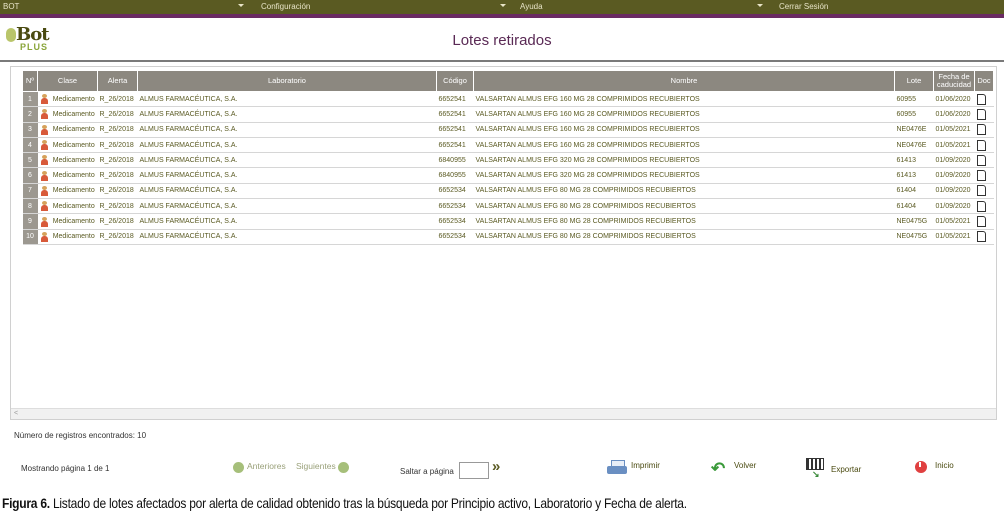 Image resolution: width=1004 pixels, height=521 pixels. Describe the element at coordinates (954, 130) in the screenshot. I see `cell-fecha: 01/05/2021` at that location.